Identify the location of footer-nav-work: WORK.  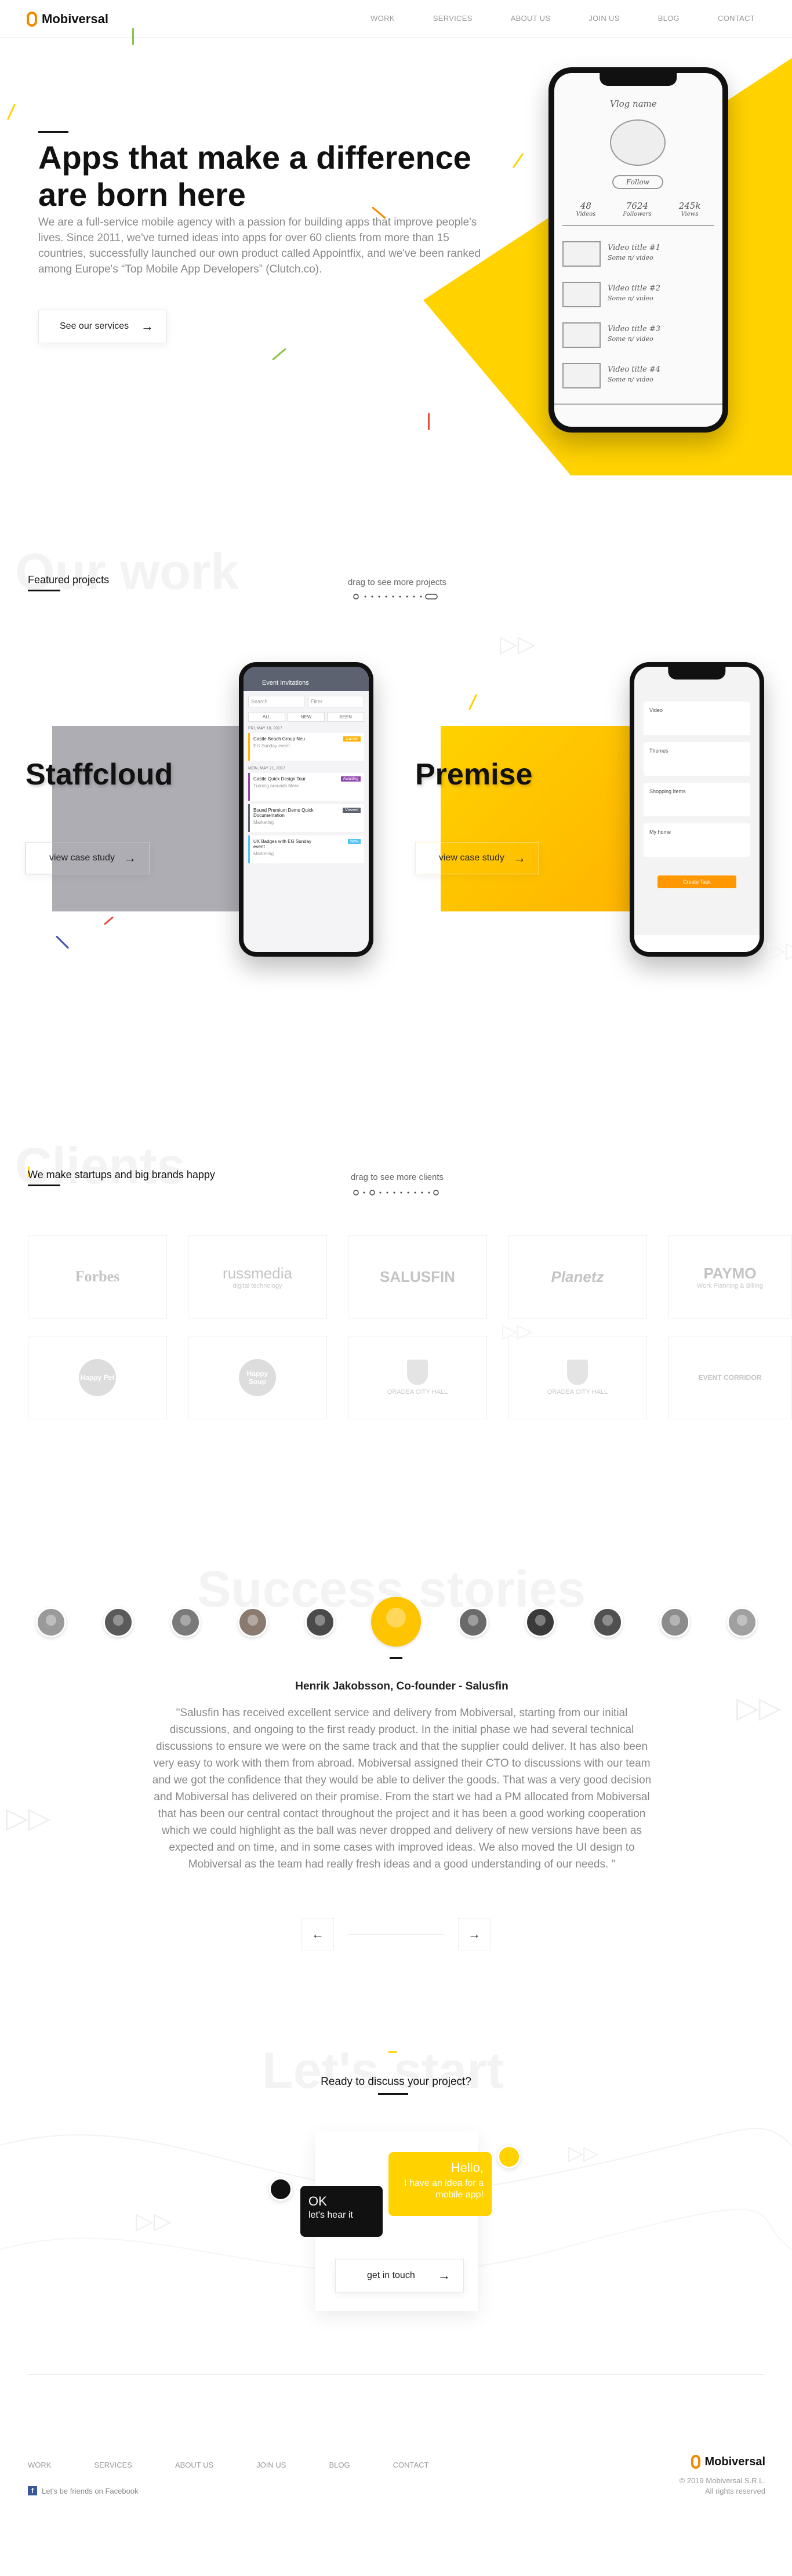
(39, 2465).